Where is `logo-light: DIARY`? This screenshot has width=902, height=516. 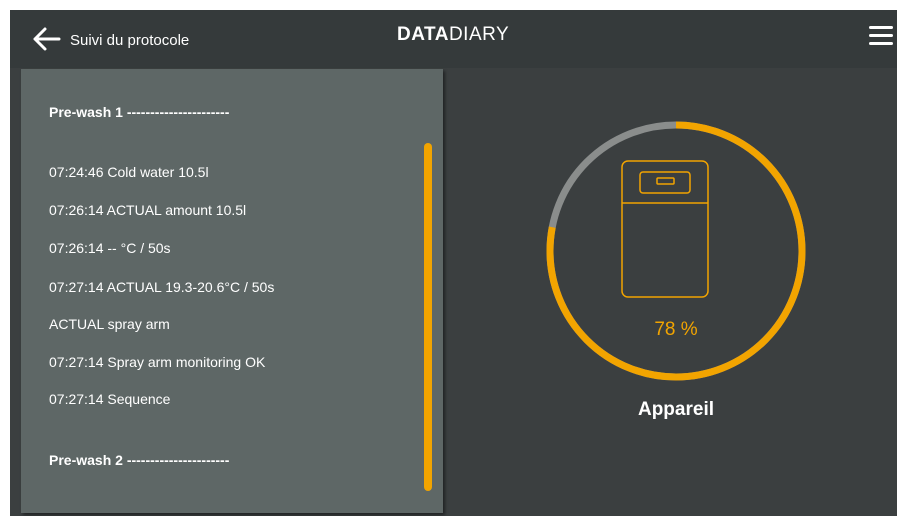 logo-light: DIARY is located at coordinates (479, 34).